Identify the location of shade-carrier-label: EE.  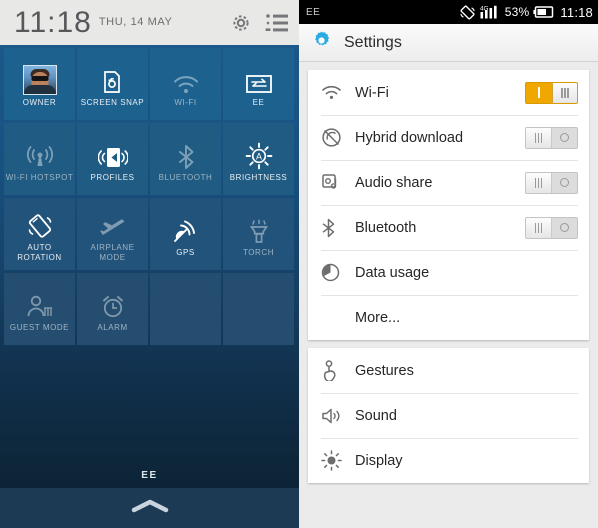
(149, 475).